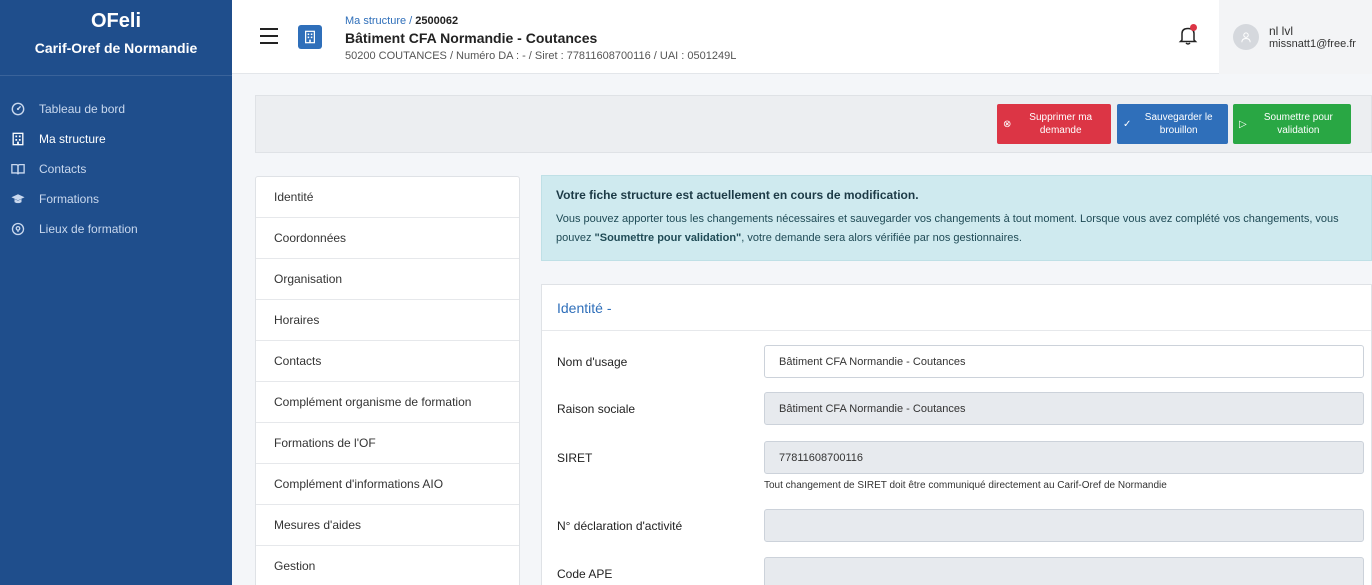 The height and width of the screenshot is (585, 1372). Describe the element at coordinates (1064, 408) in the screenshot. I see `raison-sociale-input` at that location.